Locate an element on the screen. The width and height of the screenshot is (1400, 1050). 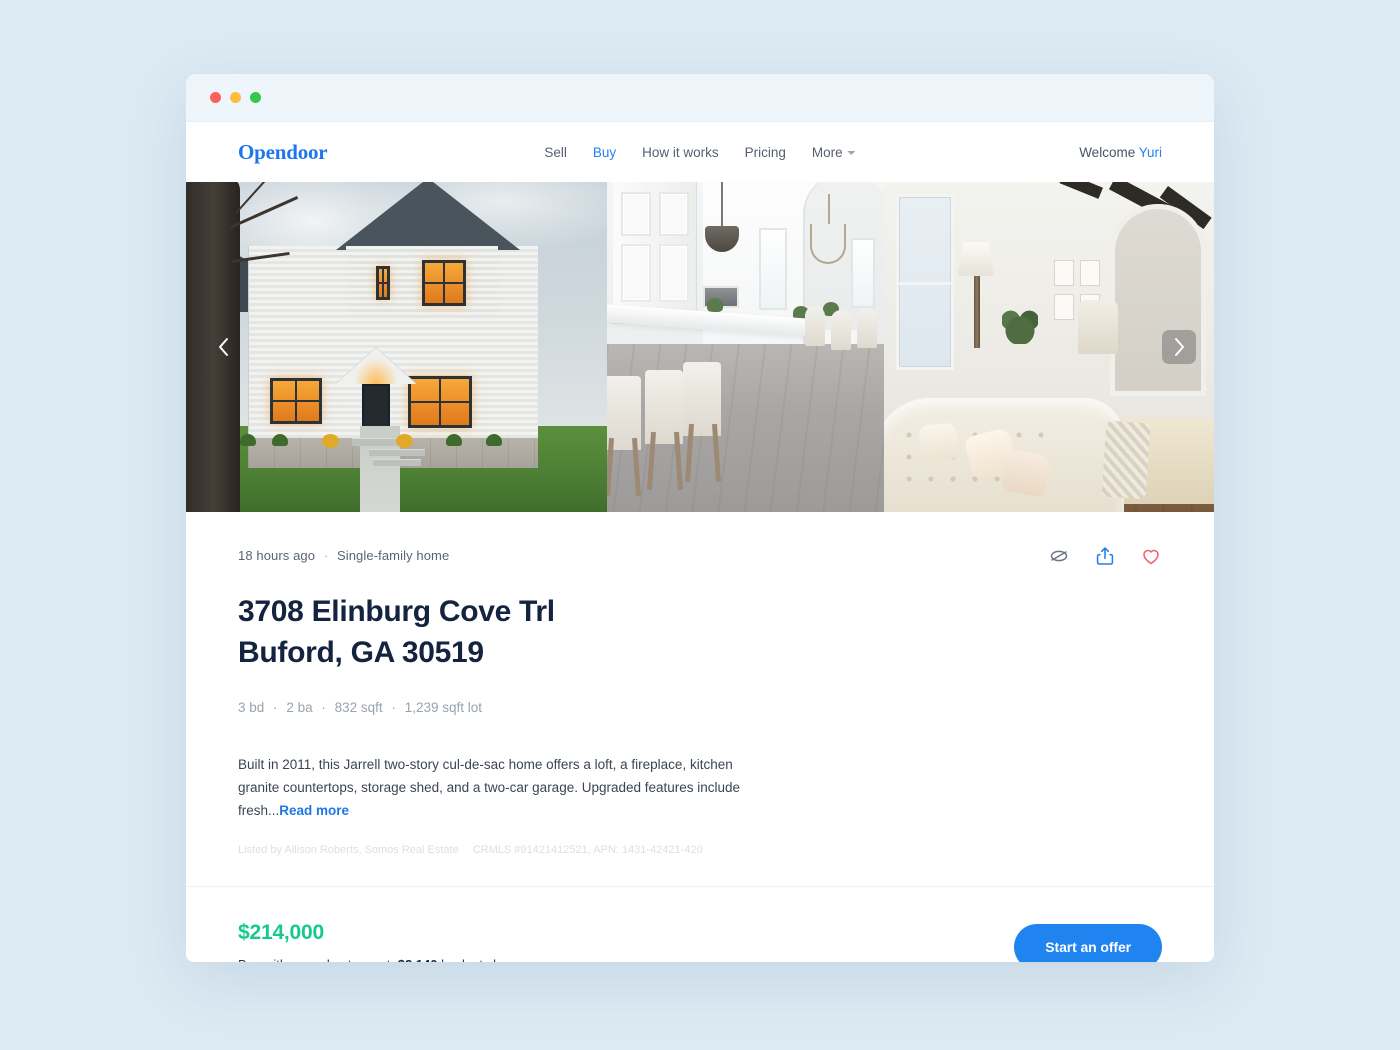
nav-item-more: More is located at coordinates (834, 152).